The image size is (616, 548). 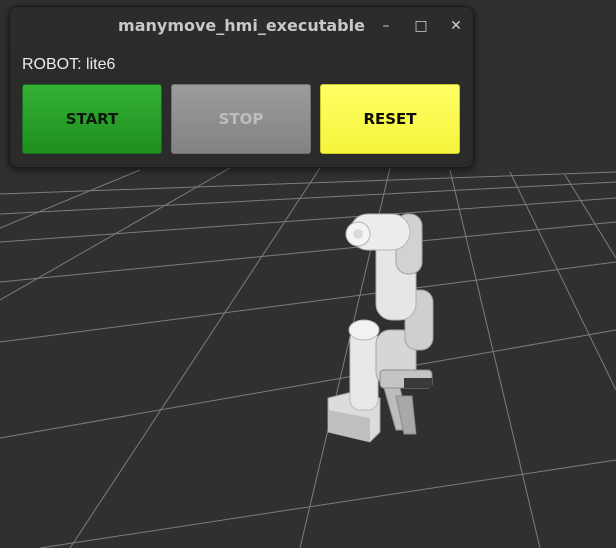 I want to click on window-title: manymove_hmi_executable, so click(x=241, y=25).